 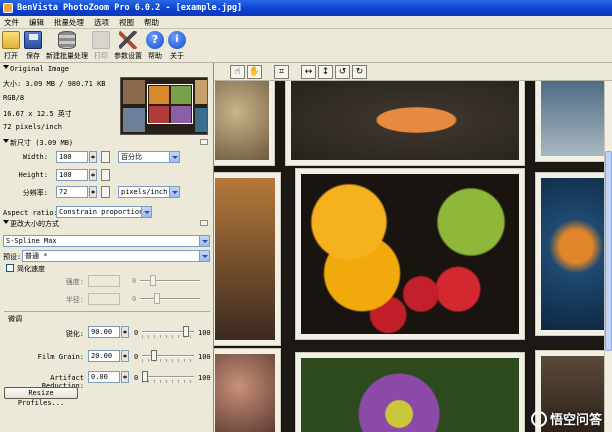 What do you see at coordinates (104, 299) in the screenshot?
I see `radius-input` at bounding box center [104, 299].